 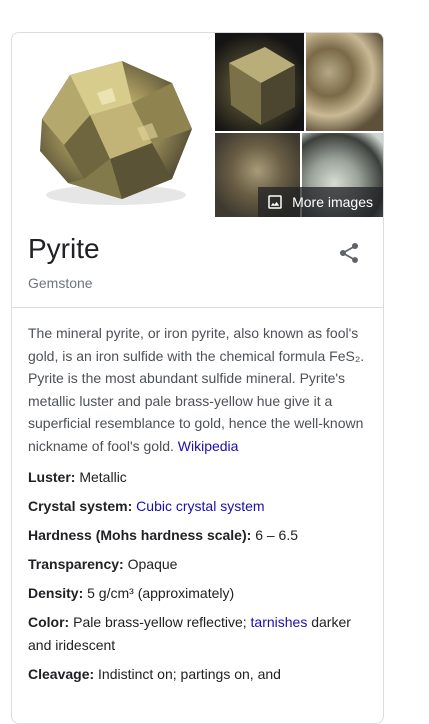 What do you see at coordinates (279, 622) in the screenshot?
I see `tarnishes-link: tarnishes` at bounding box center [279, 622].